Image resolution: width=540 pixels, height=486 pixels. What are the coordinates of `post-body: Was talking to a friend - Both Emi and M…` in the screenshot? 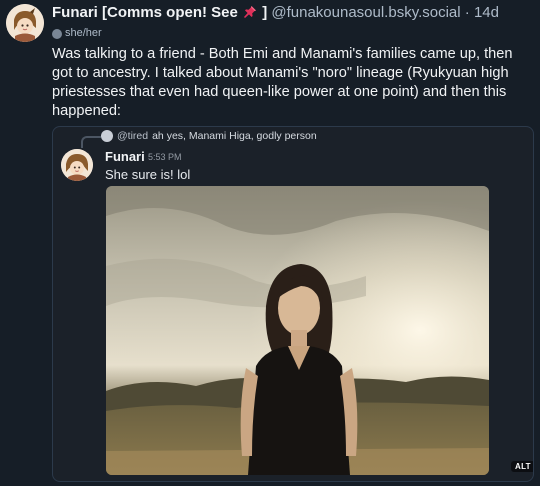 It's located at (282, 82).